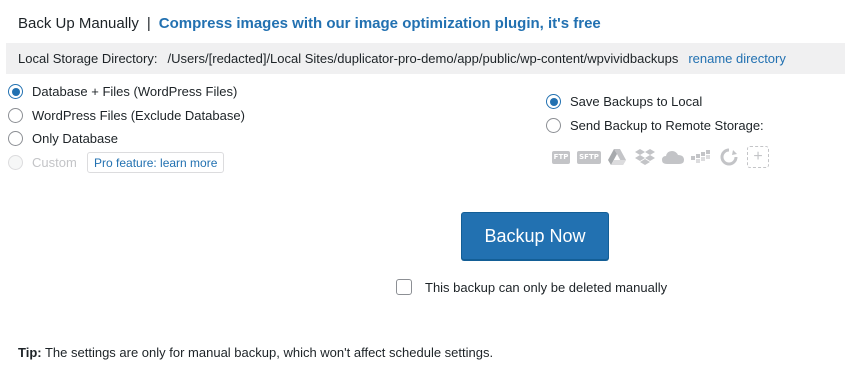 Image resolution: width=845 pixels, height=372 pixels. What do you see at coordinates (729, 157) in the screenshot?
I see `backblaze-icon` at bounding box center [729, 157].